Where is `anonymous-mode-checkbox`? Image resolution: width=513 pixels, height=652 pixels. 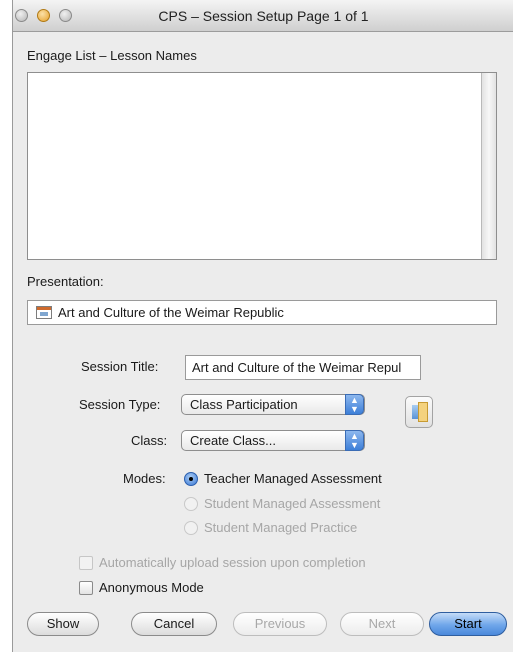
anonymous-mode-checkbox is located at coordinates (86, 588).